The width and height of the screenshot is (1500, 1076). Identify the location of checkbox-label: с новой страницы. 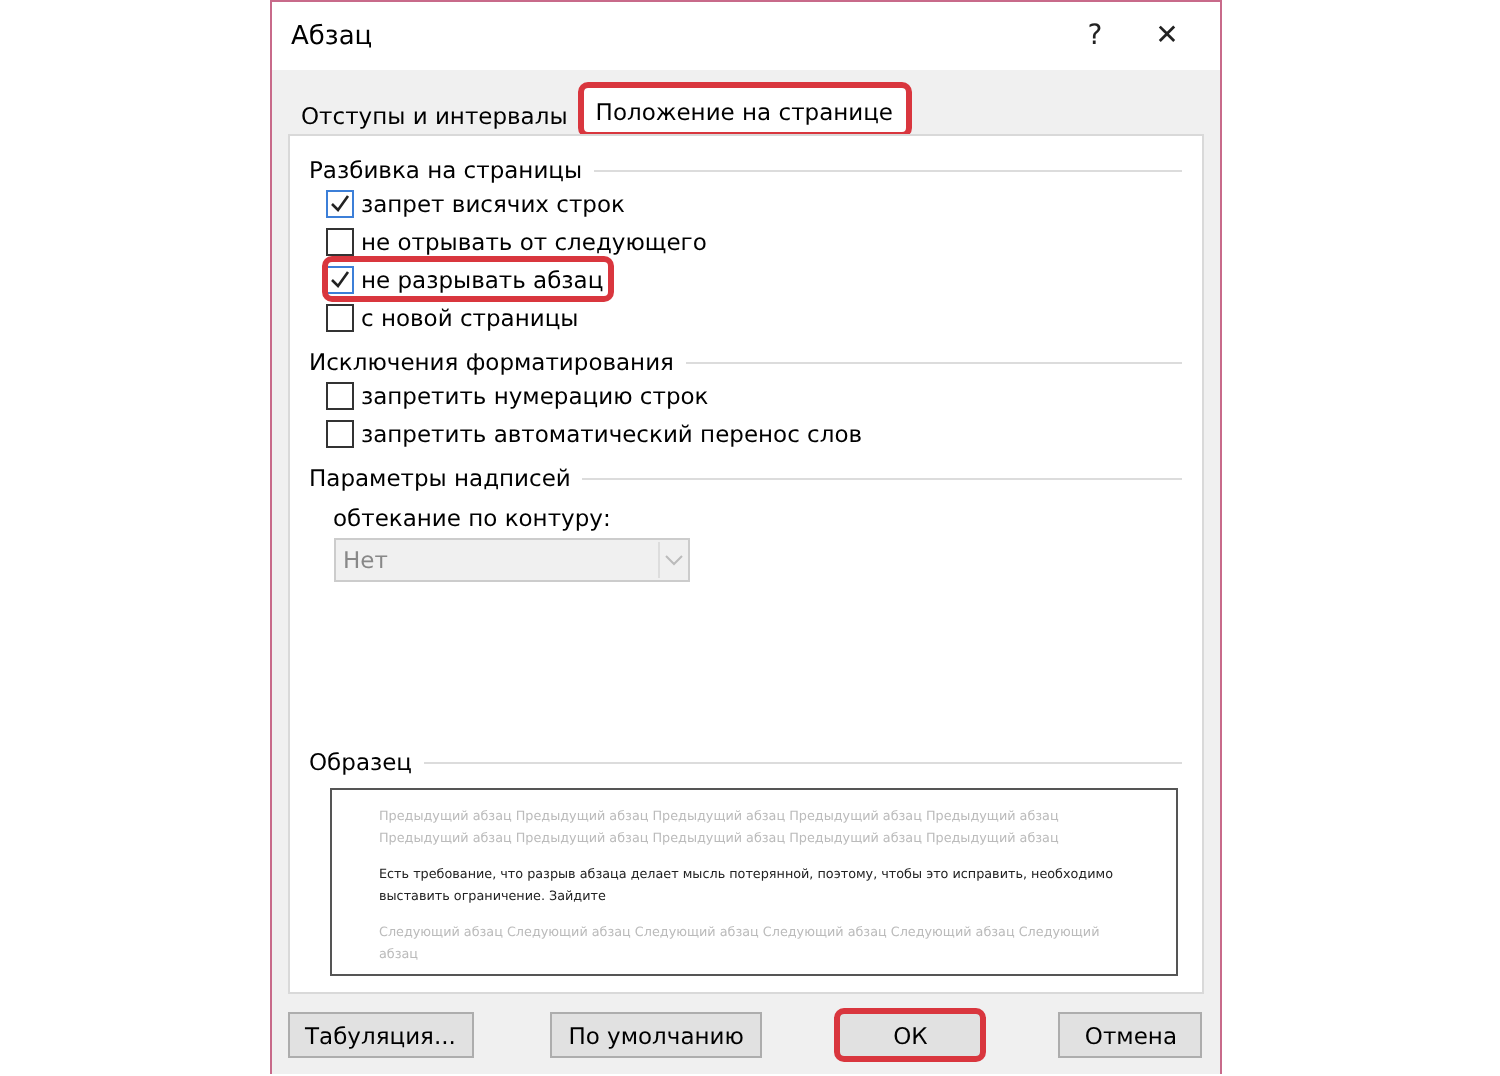
(470, 317).